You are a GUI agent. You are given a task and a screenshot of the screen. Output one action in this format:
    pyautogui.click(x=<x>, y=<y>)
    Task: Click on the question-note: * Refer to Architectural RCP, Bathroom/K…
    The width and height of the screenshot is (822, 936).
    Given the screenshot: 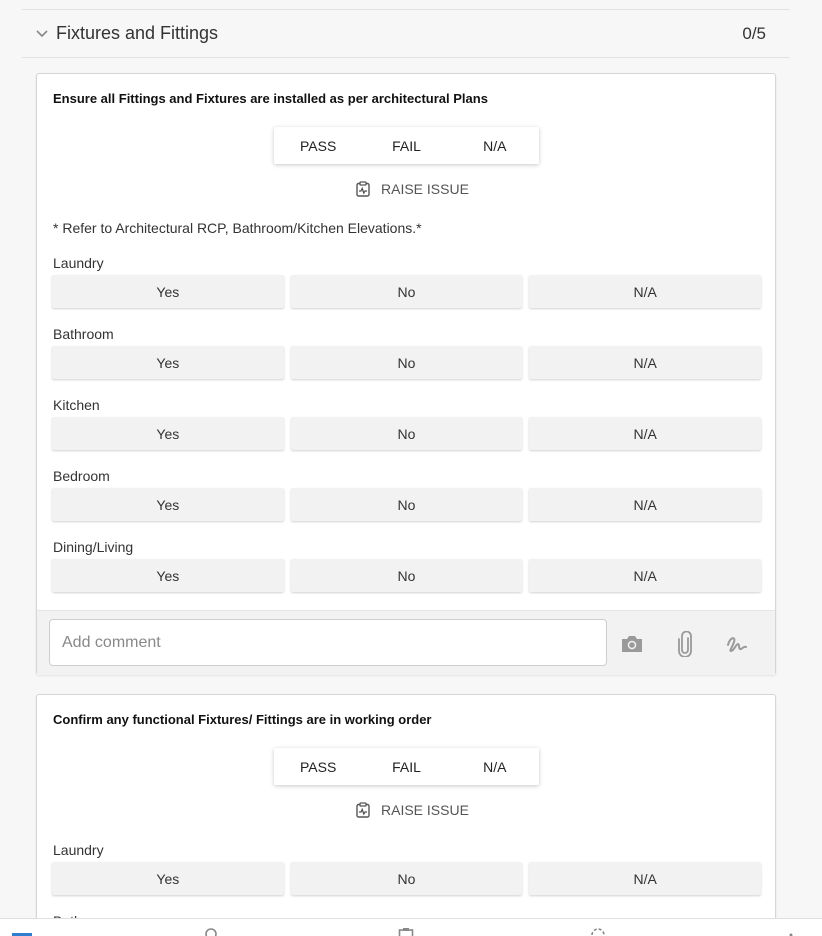 What is the action you would take?
    pyautogui.click(x=237, y=228)
    